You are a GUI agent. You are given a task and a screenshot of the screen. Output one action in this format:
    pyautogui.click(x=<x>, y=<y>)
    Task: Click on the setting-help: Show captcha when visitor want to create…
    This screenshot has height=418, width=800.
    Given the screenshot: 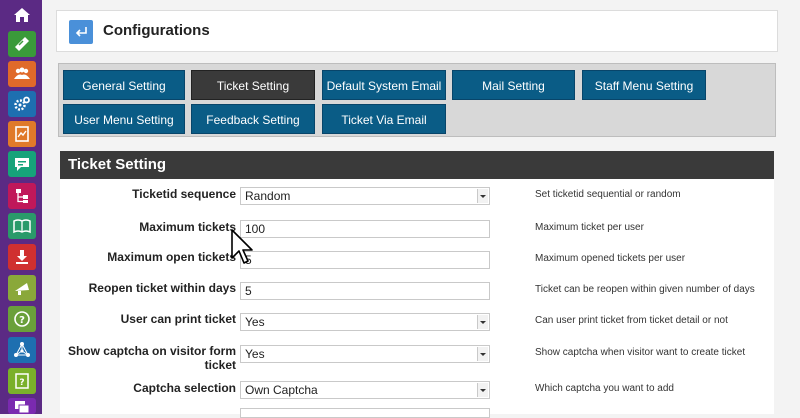 What is the action you would take?
    pyautogui.click(x=640, y=352)
    